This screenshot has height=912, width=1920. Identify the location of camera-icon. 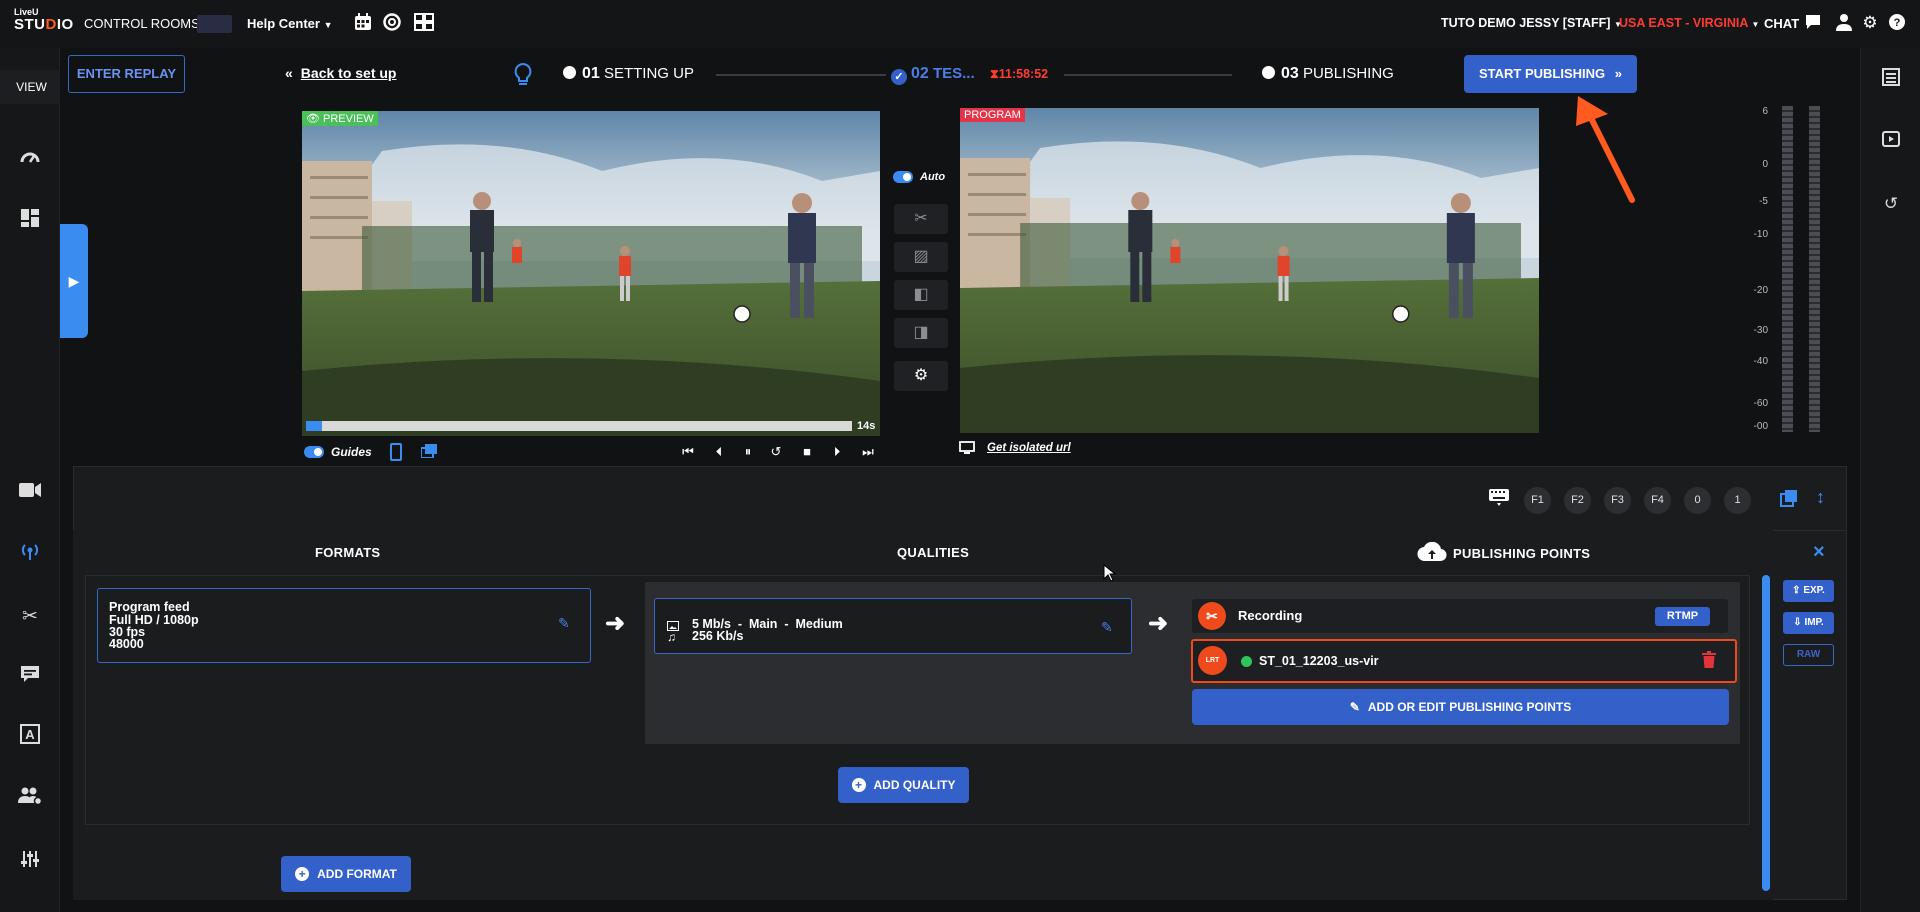
(30, 493).